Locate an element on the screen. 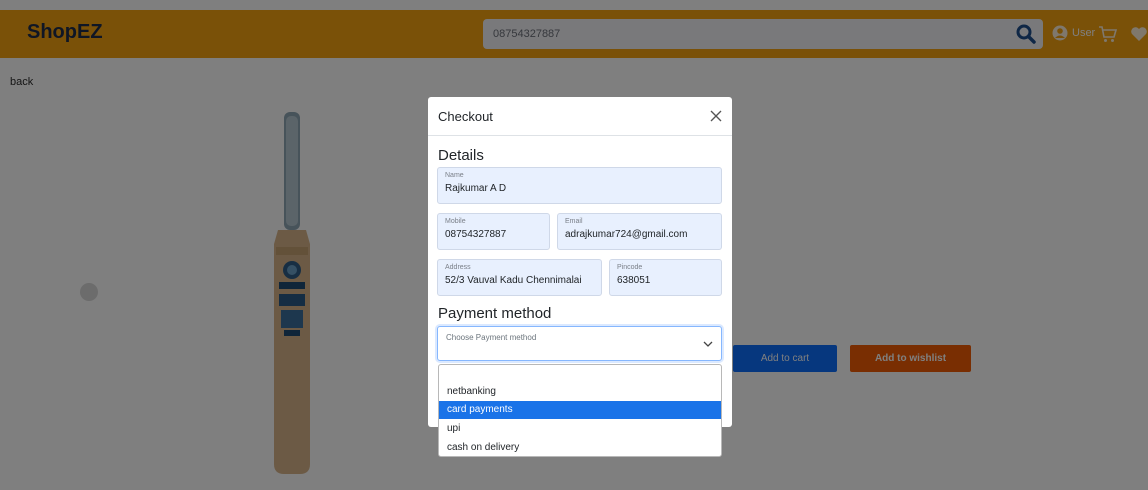  details-heading: Details is located at coordinates (461, 155).